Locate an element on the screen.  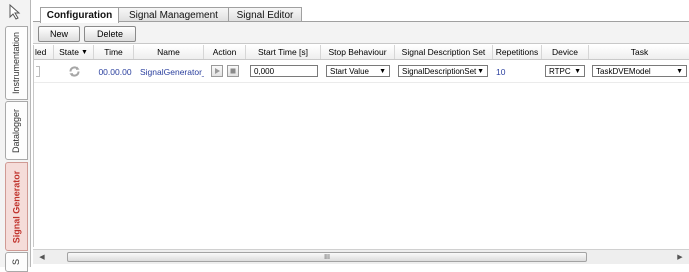
side-tab-label: Datalogger is located at coordinates (16, 130).